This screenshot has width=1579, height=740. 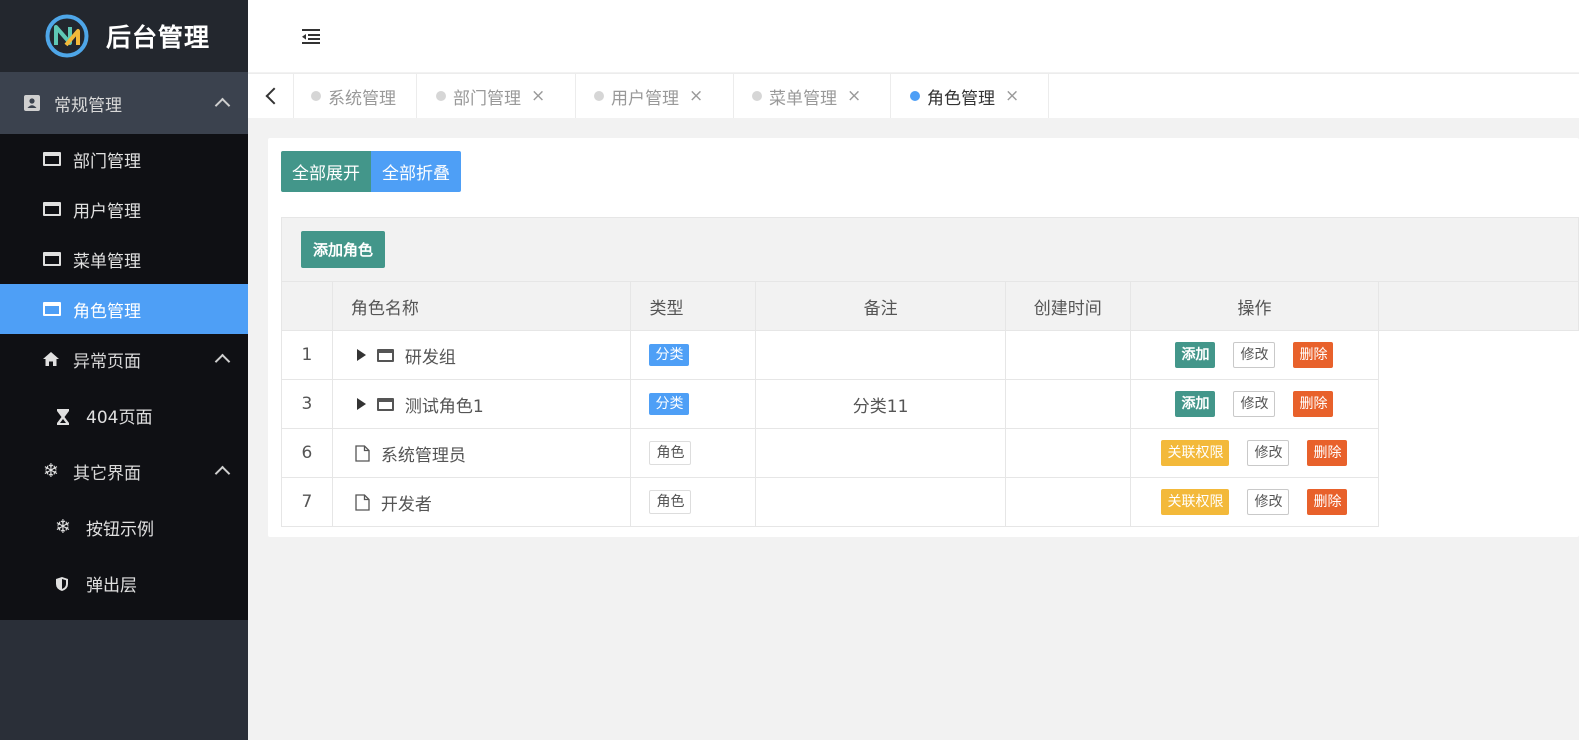 What do you see at coordinates (311, 36) in the screenshot?
I see `menu-fold-icon` at bounding box center [311, 36].